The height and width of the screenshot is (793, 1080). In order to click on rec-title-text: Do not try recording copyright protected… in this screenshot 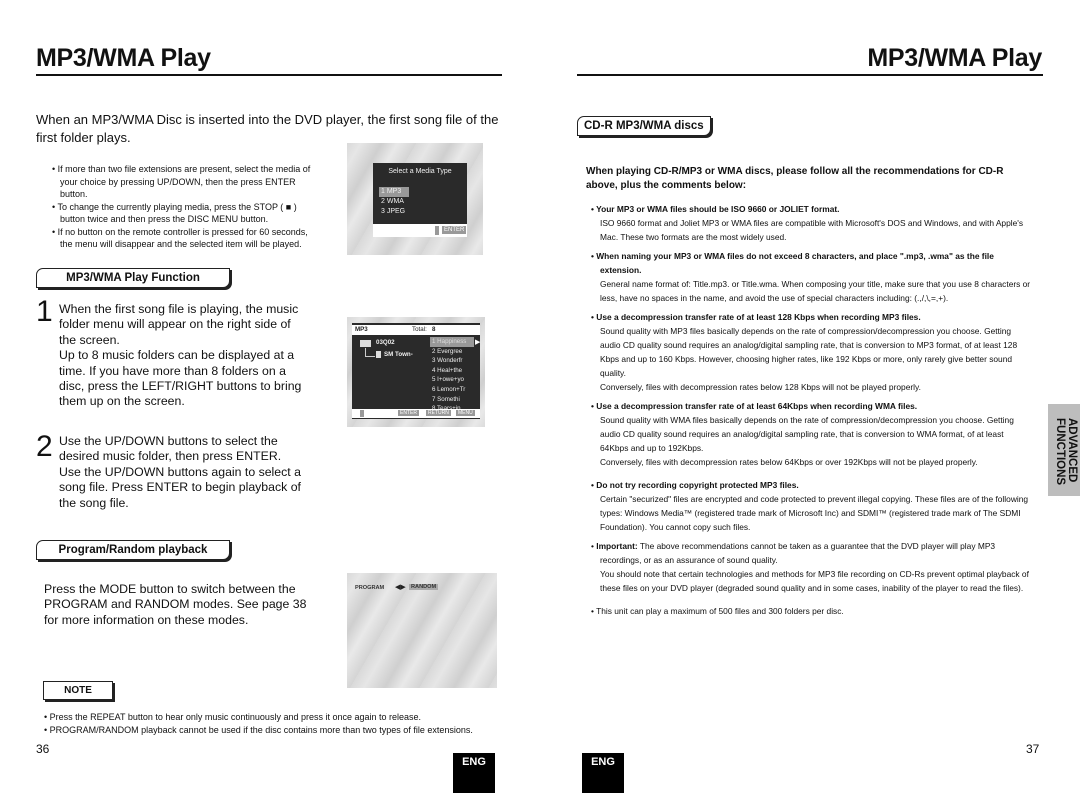, I will do `click(697, 485)`.